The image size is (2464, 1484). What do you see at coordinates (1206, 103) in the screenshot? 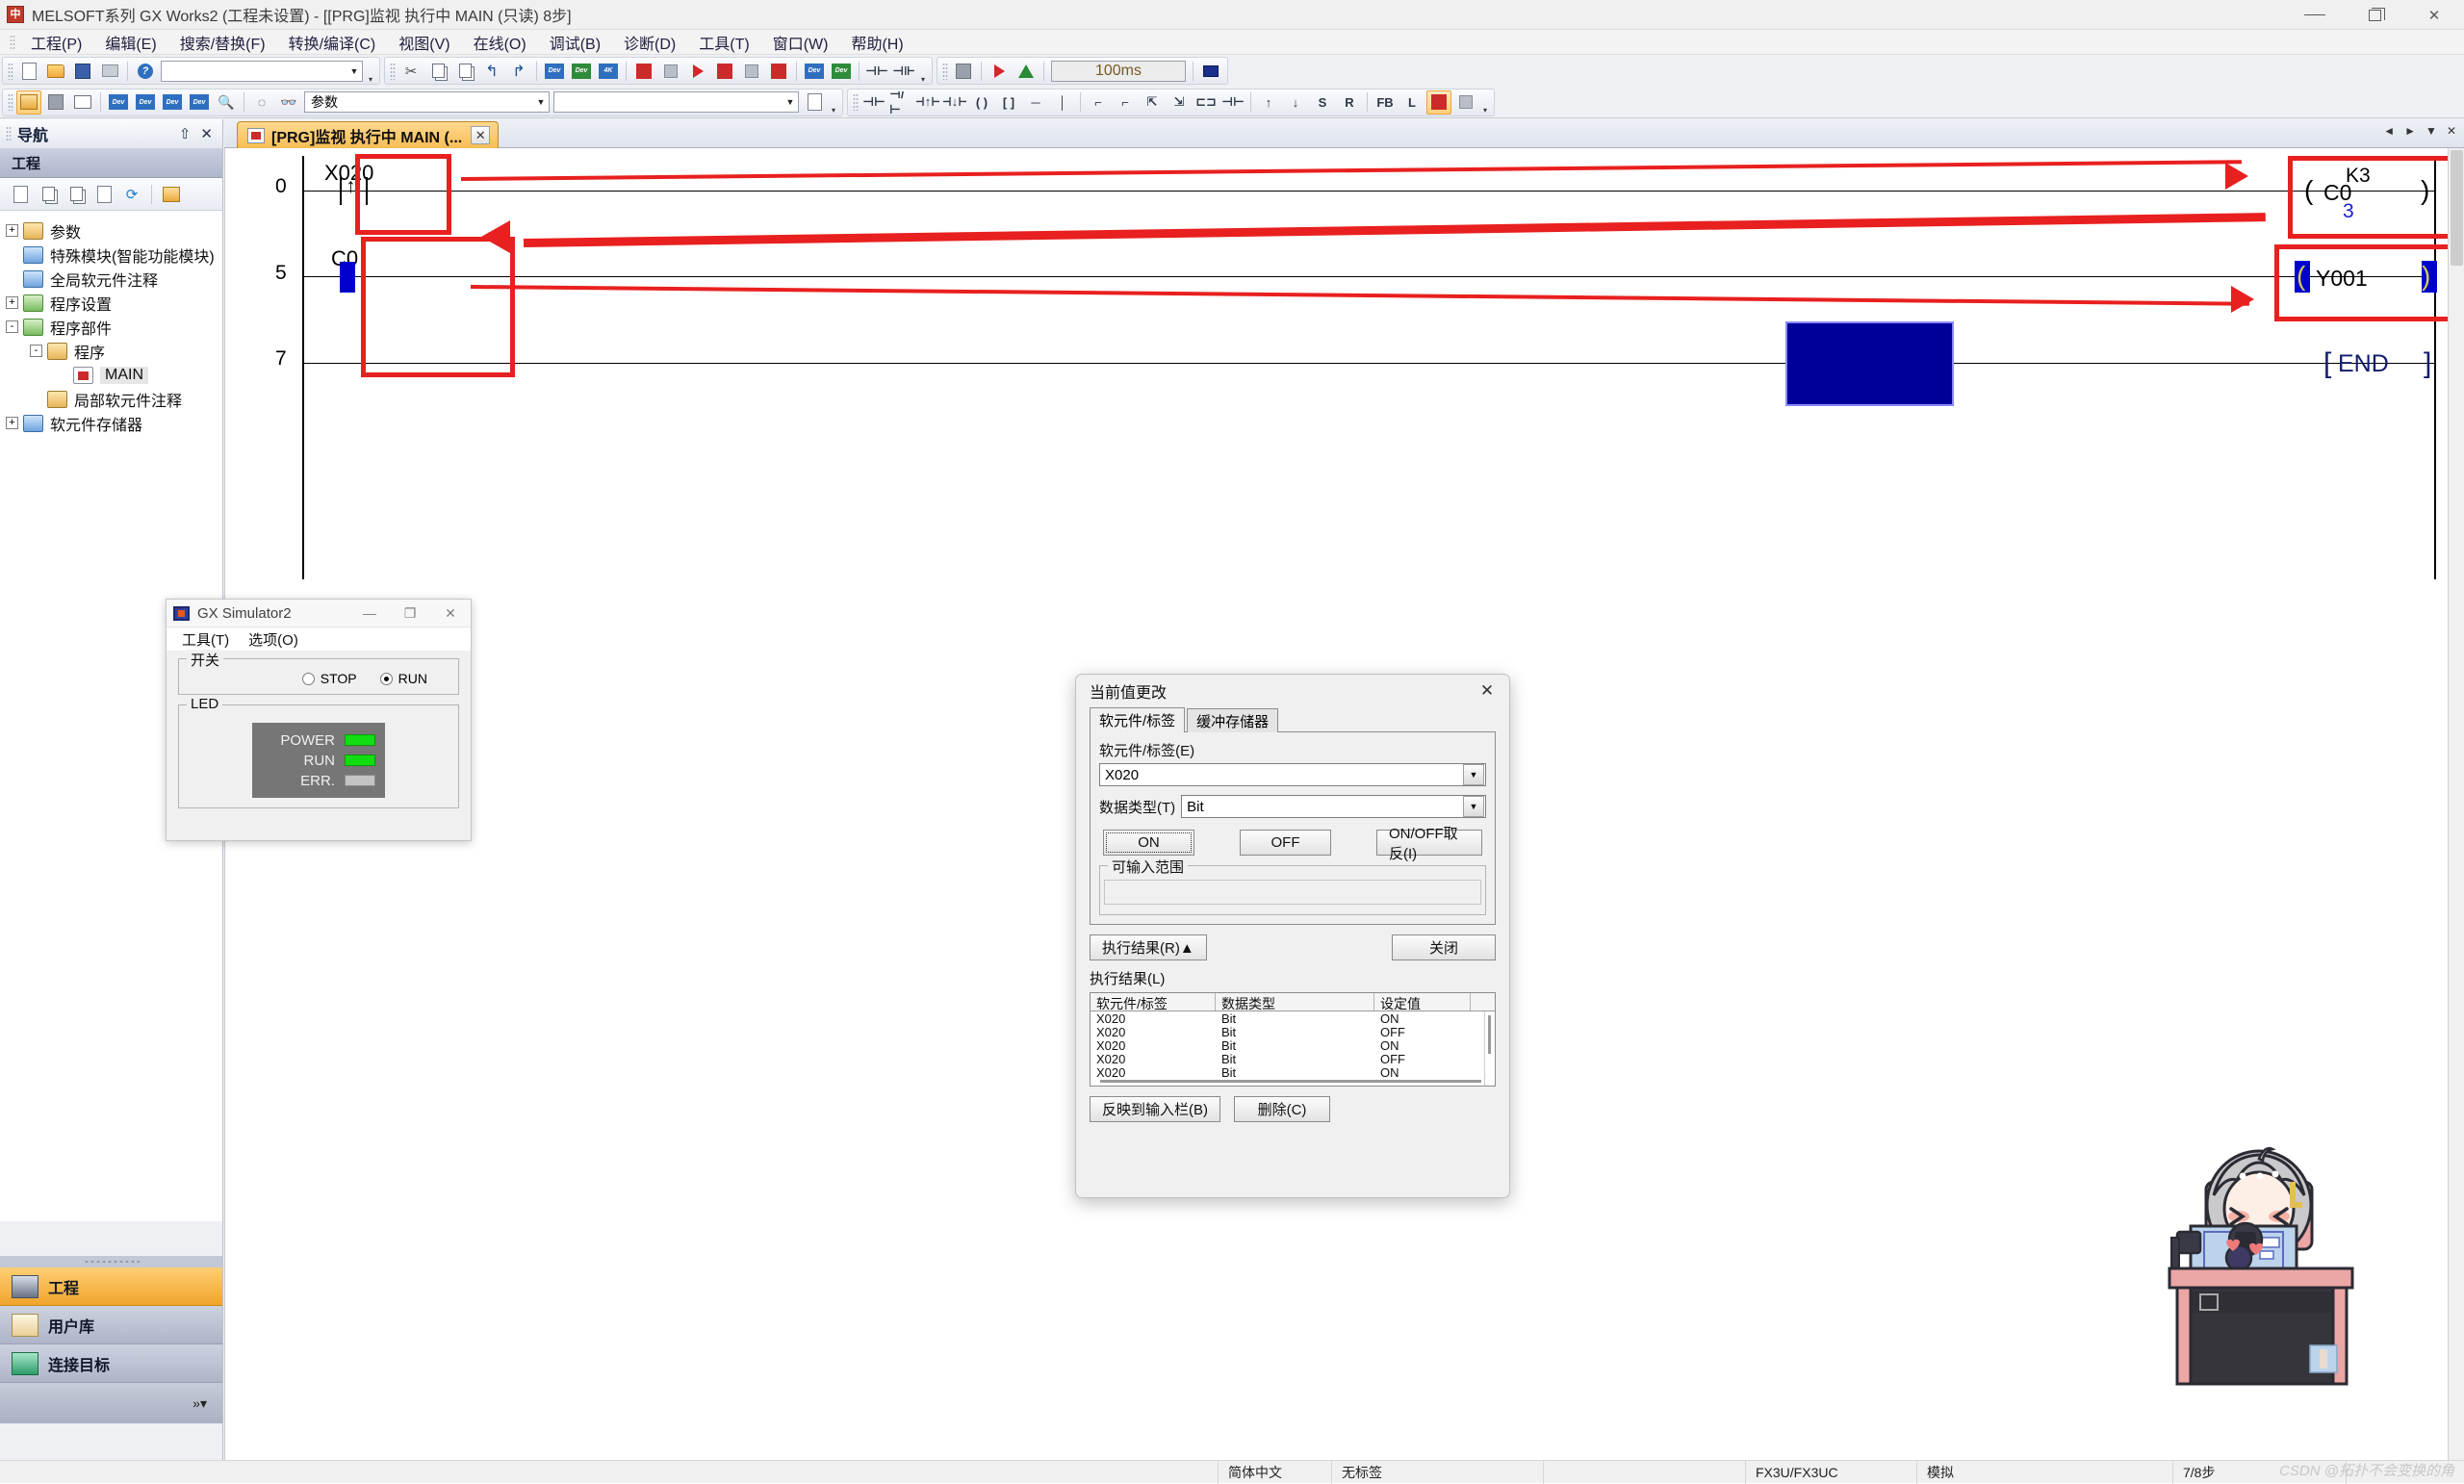
I see `compare-icon: ⊏⊐` at bounding box center [1206, 103].